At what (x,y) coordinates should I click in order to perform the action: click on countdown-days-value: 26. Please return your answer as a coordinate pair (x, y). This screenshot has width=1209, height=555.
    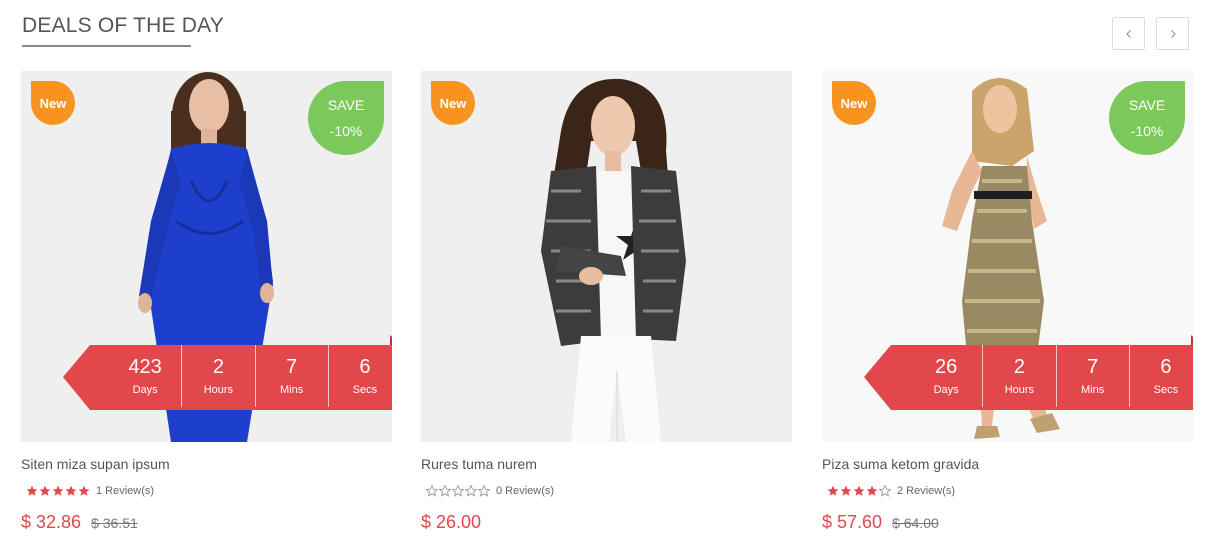
    Looking at the image, I should click on (946, 367).